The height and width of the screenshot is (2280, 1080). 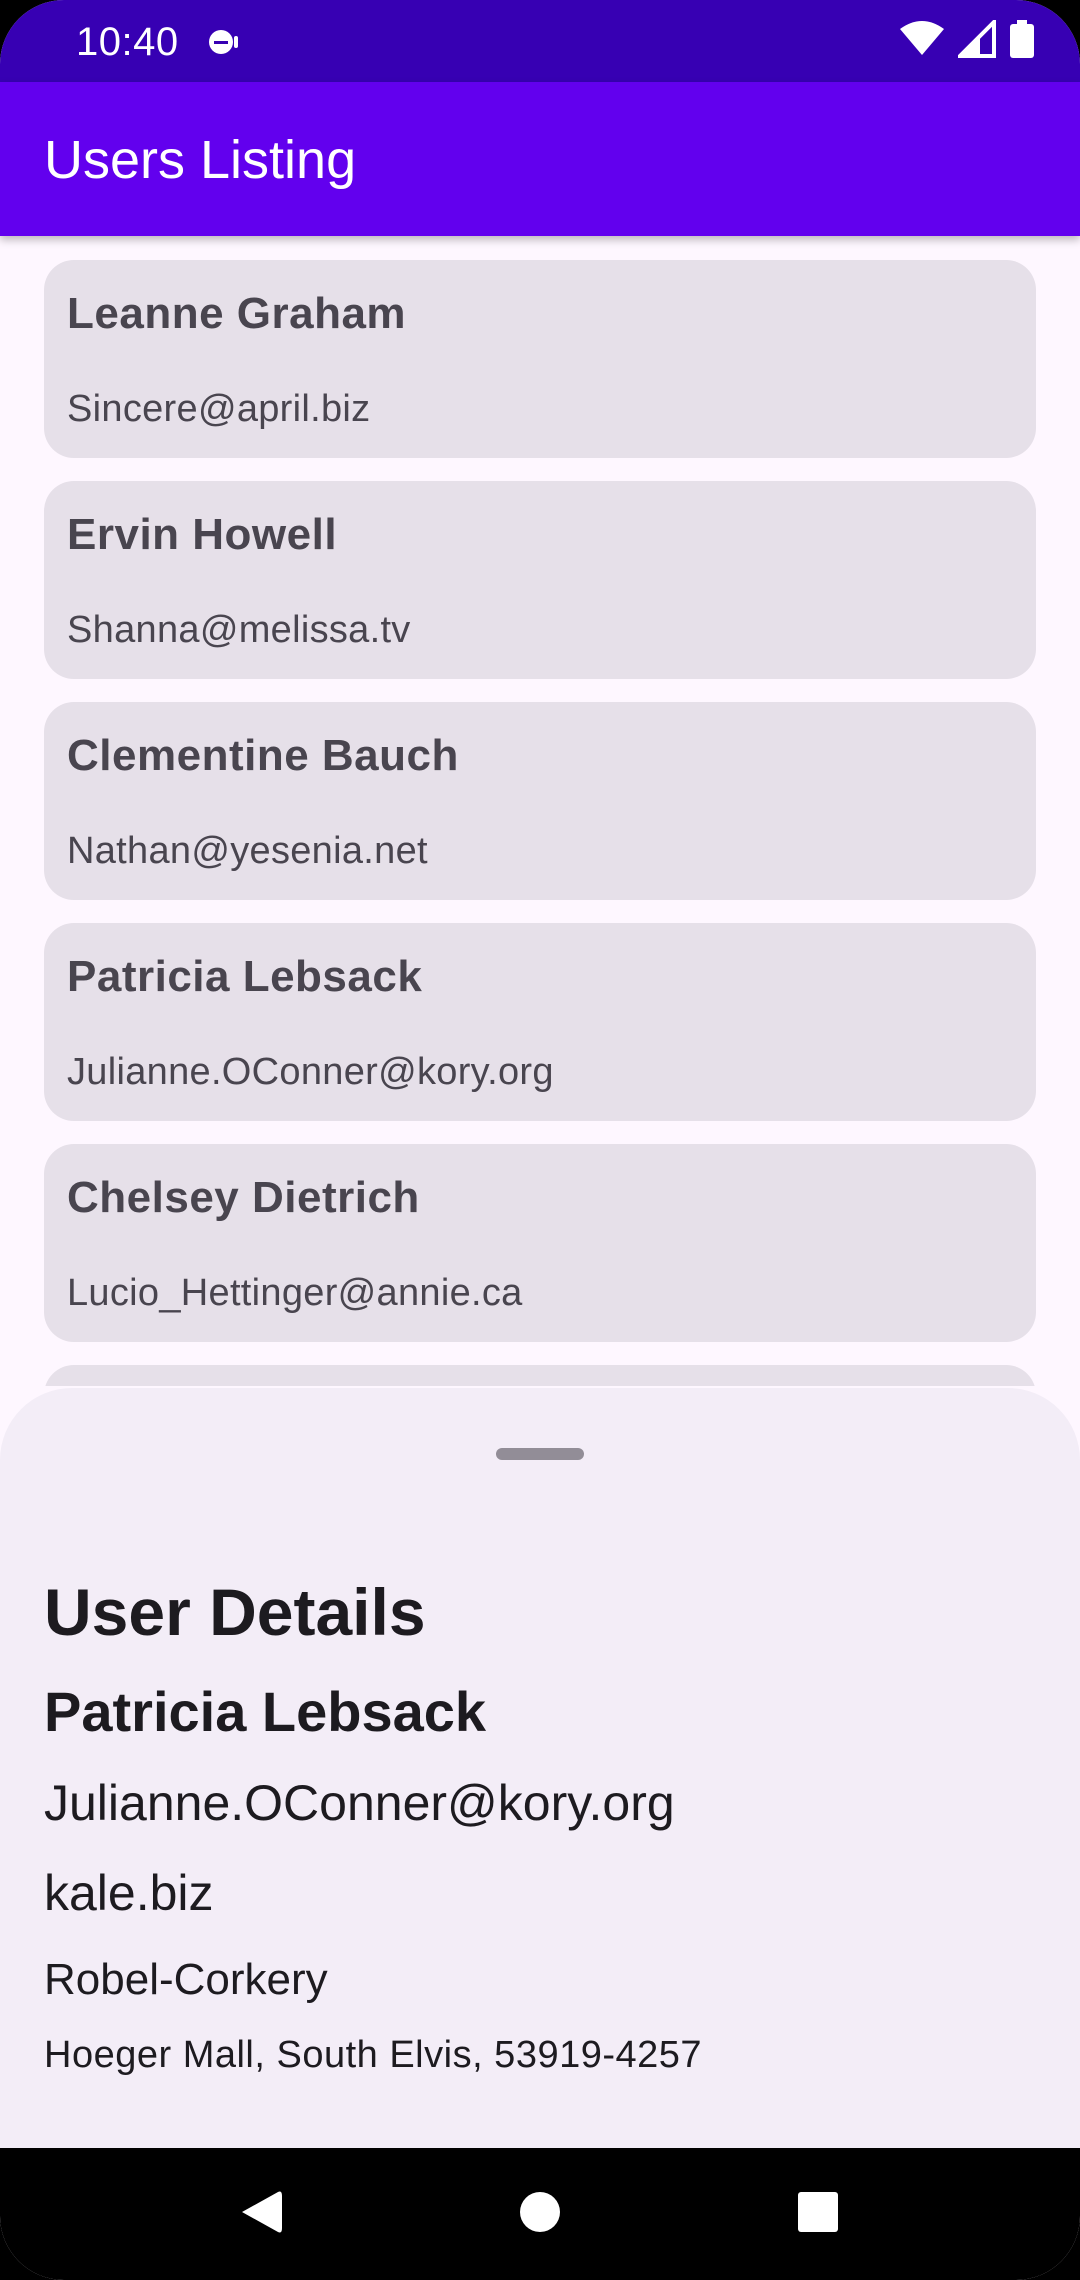 I want to click on home-icon, so click(x=540, y=2214).